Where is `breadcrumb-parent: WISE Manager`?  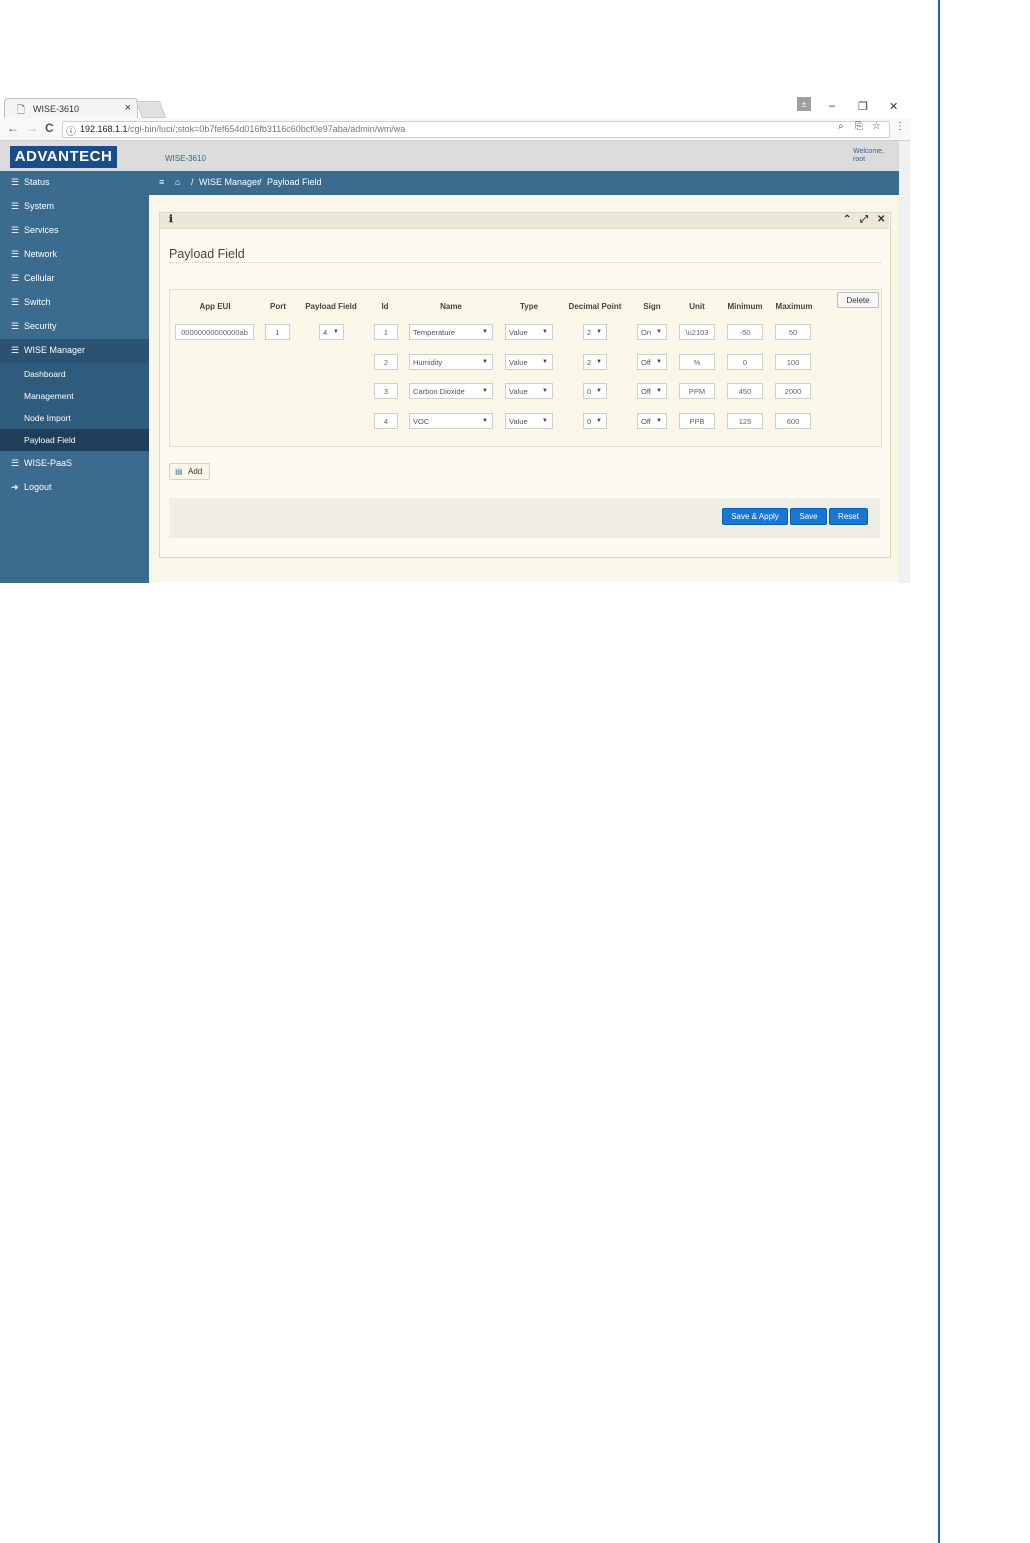 breadcrumb-parent: WISE Manager is located at coordinates (229, 182).